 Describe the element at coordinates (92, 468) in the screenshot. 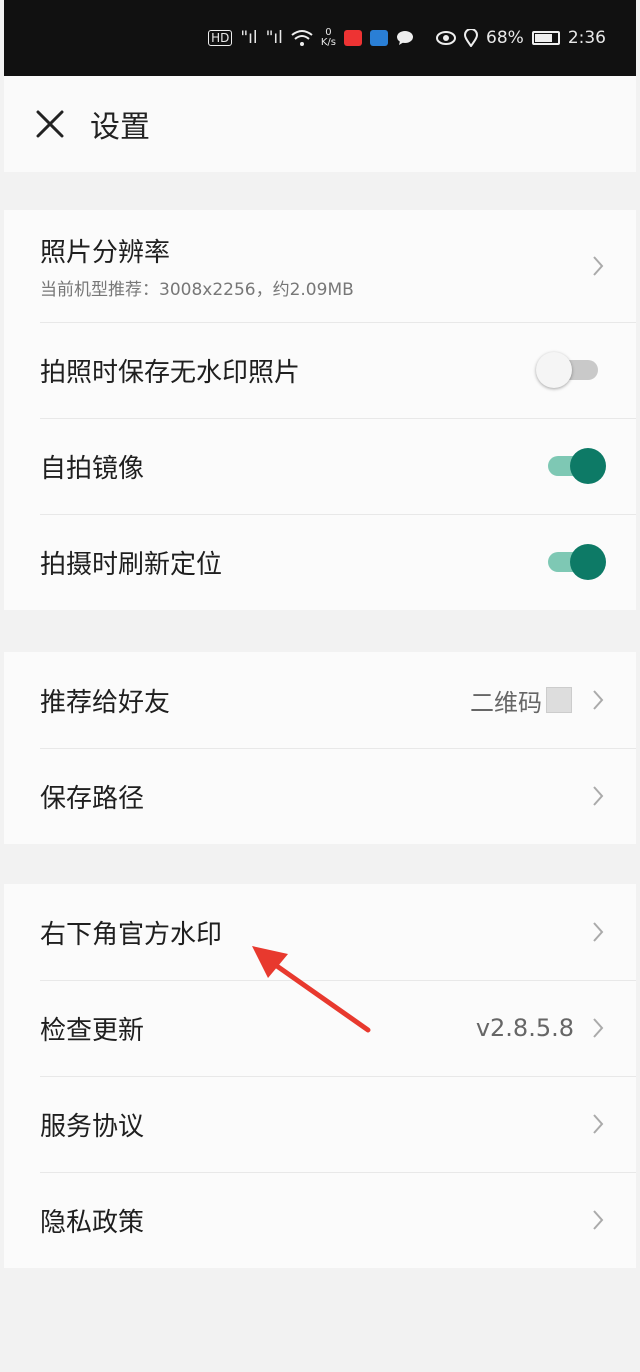

I see `selfie-mirror-label: 自拍镜像` at that location.